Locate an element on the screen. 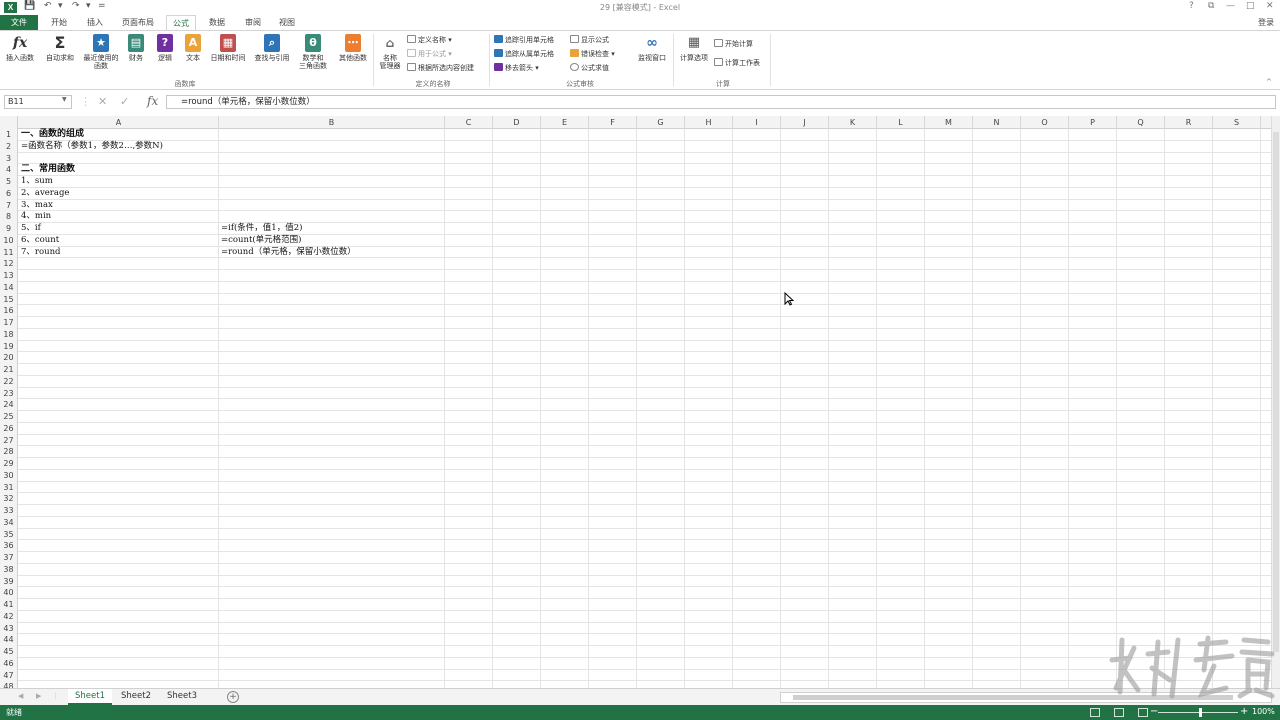 The image size is (1280, 720). row-header: 28 is located at coordinates (9, 452).